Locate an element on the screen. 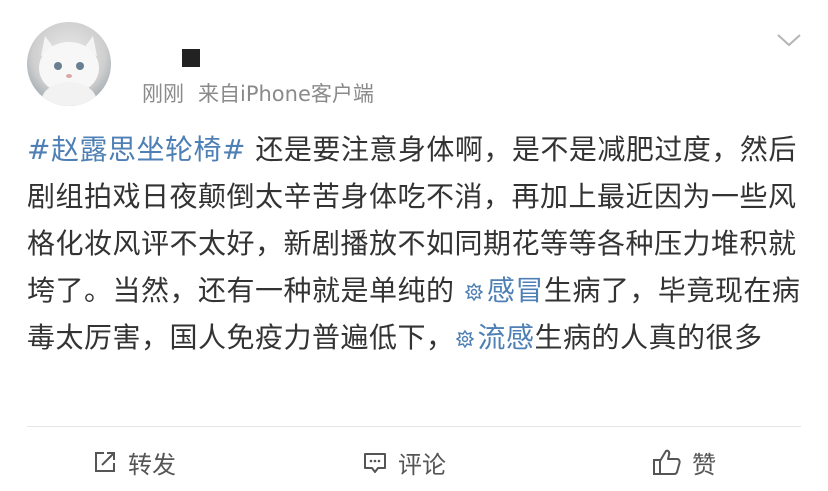  forward-button: 转发 is located at coordinates (134, 462).